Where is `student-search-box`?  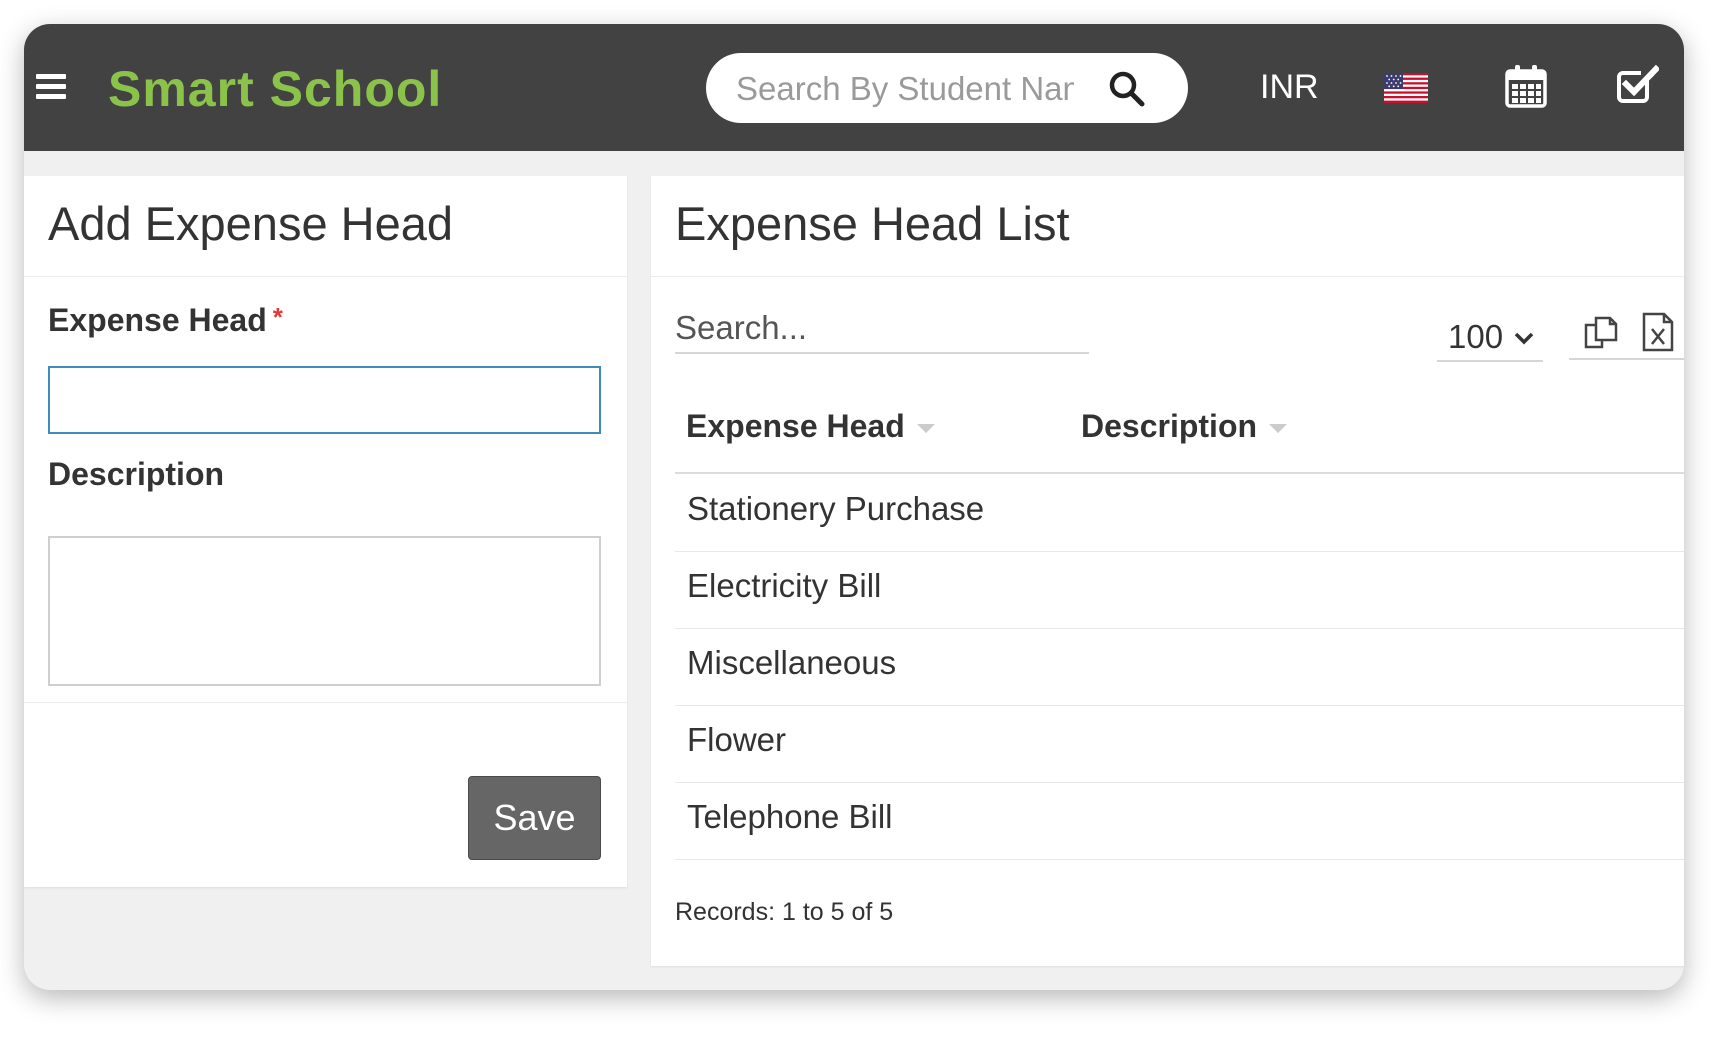 student-search-box is located at coordinates (947, 88).